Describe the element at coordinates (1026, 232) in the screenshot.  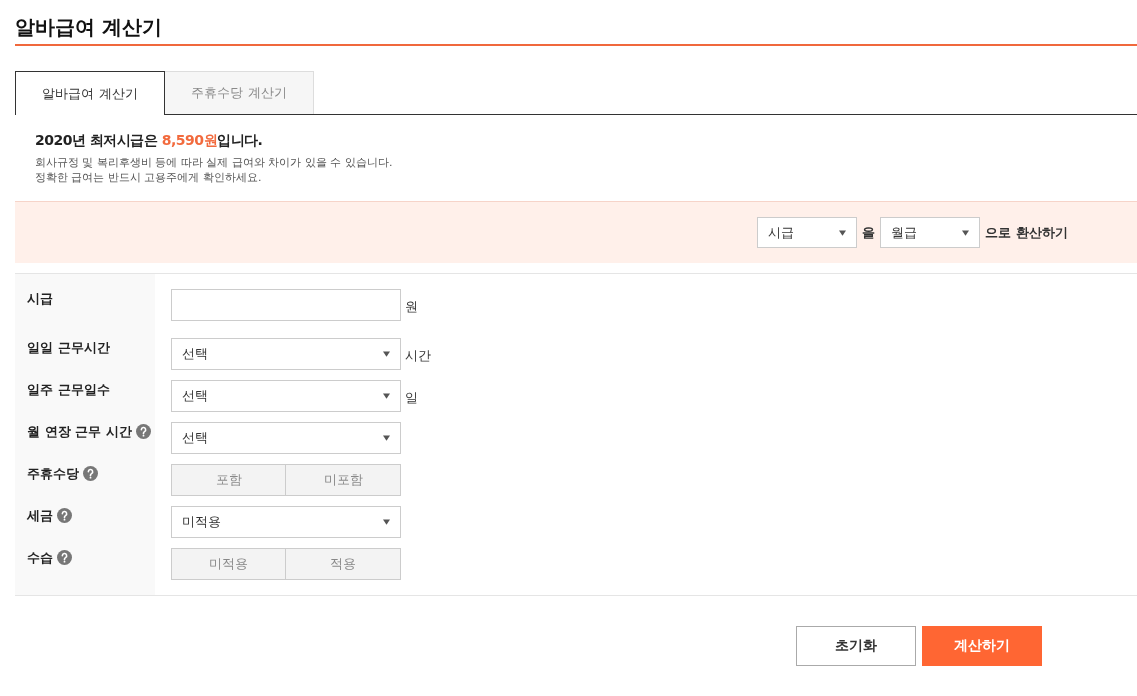
I see `convert-label: 으로 환산하기` at that location.